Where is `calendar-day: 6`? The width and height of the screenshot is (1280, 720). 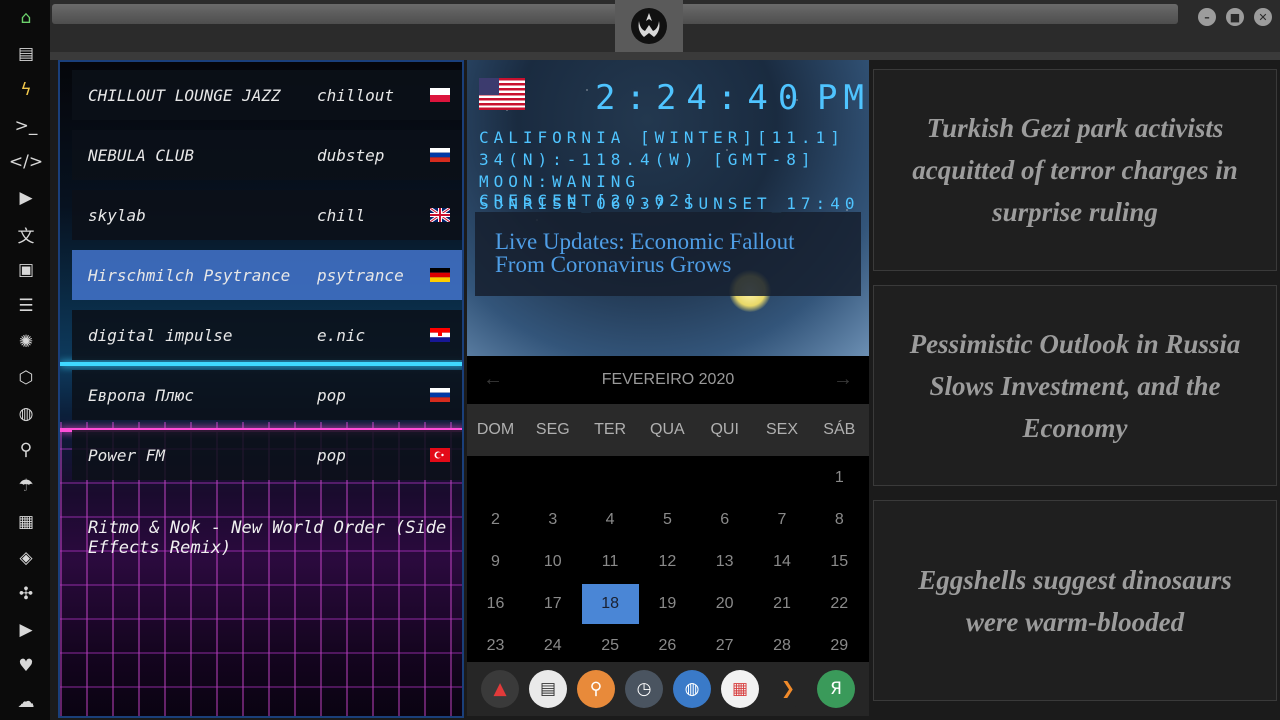 calendar-day: 6 is located at coordinates (724, 520).